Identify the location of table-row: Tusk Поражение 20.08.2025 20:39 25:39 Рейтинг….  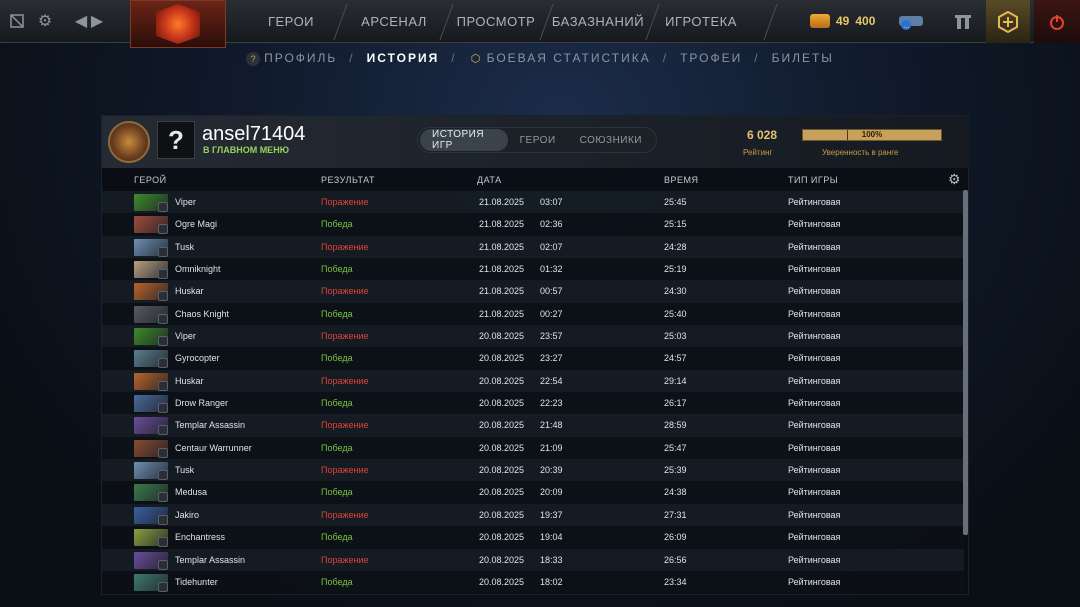
(533, 470).